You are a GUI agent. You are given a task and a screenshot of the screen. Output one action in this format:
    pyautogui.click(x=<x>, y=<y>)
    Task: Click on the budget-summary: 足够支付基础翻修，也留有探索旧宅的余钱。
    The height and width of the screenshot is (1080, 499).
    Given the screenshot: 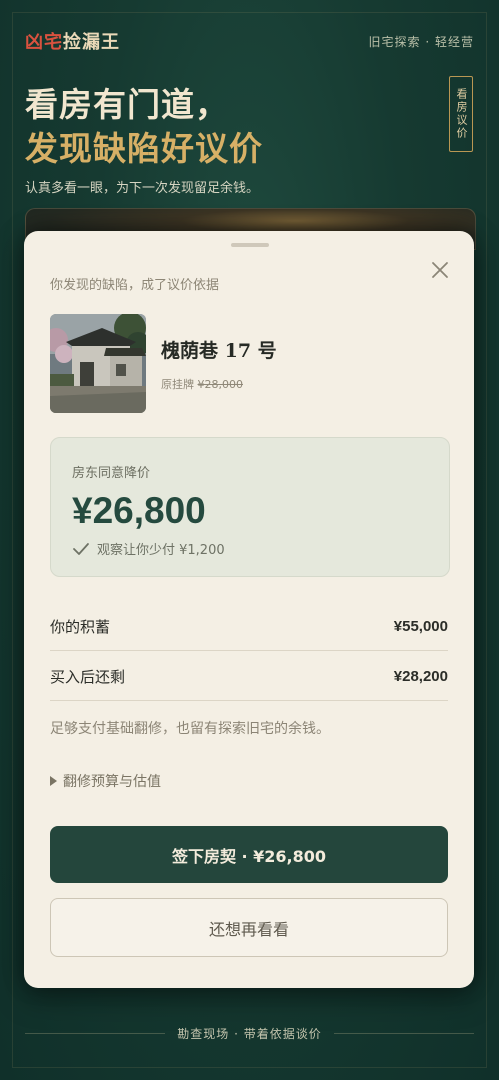 What is the action you would take?
    pyautogui.click(x=190, y=729)
    